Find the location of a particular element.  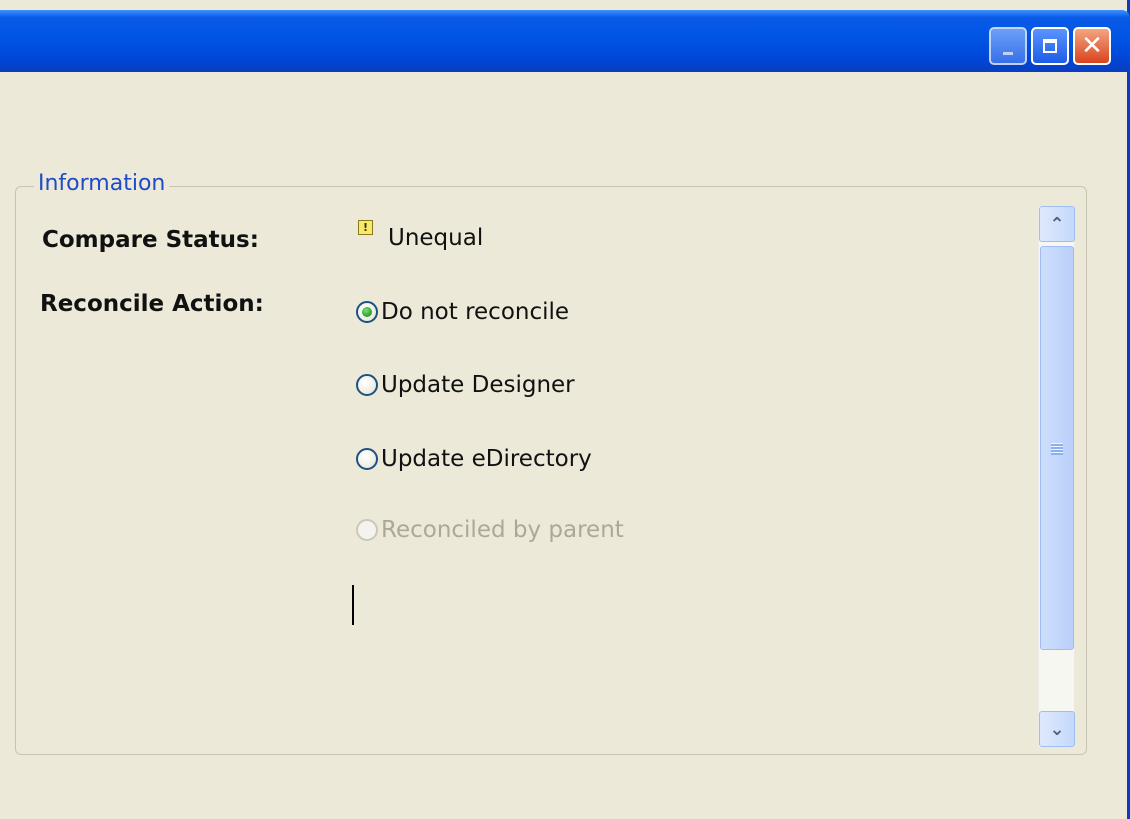

radio-label: Do not reconcile is located at coordinates (475, 312).